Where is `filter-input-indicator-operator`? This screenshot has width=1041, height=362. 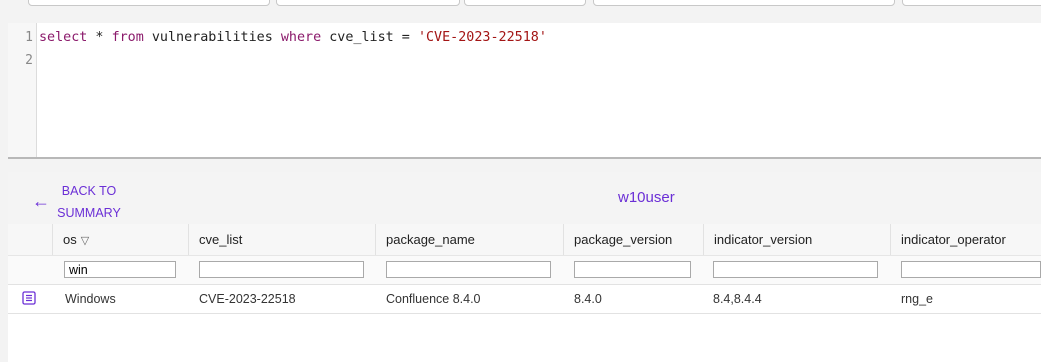
filter-input-indicator-operator is located at coordinates (971, 269).